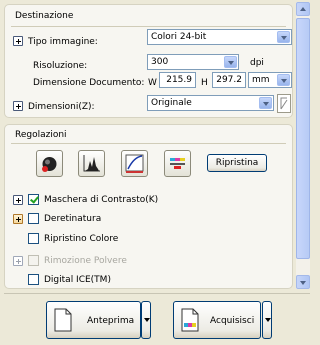 The image size is (320, 345). What do you see at coordinates (152, 83) in the screenshot?
I see `width-label: W` at bounding box center [152, 83].